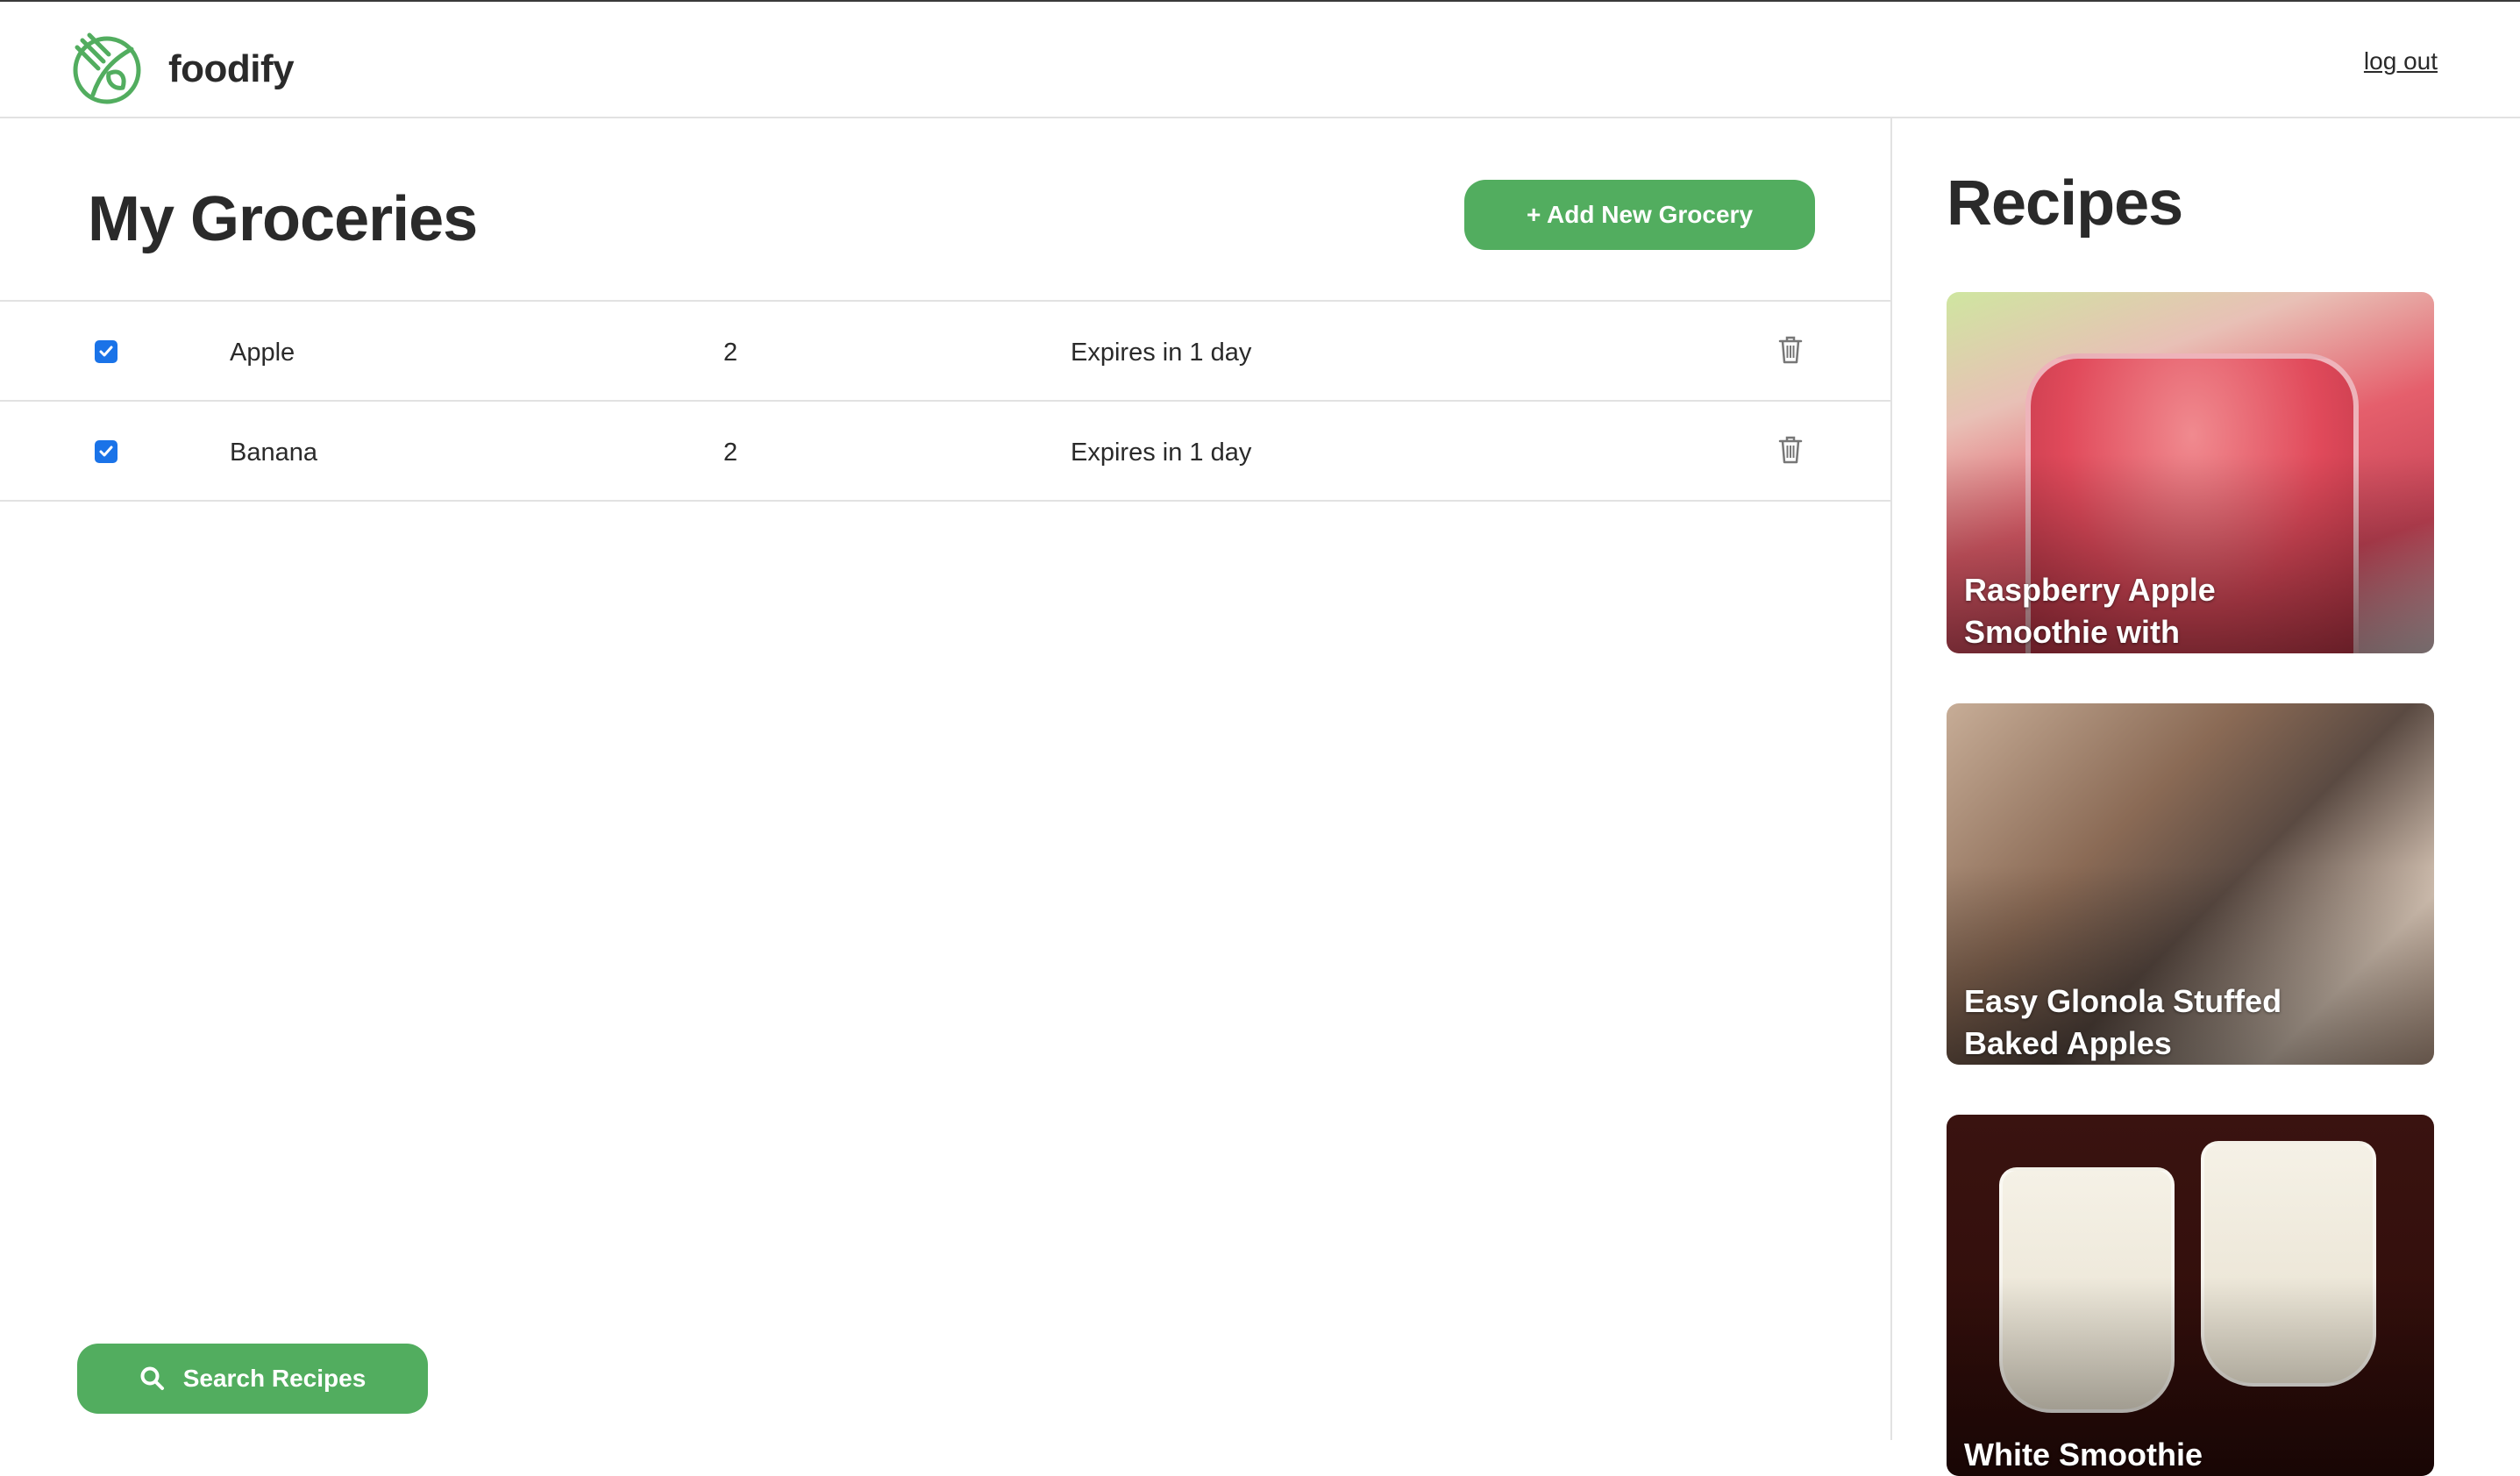  I want to click on search-recipes-button: Search Recipes, so click(252, 1379).